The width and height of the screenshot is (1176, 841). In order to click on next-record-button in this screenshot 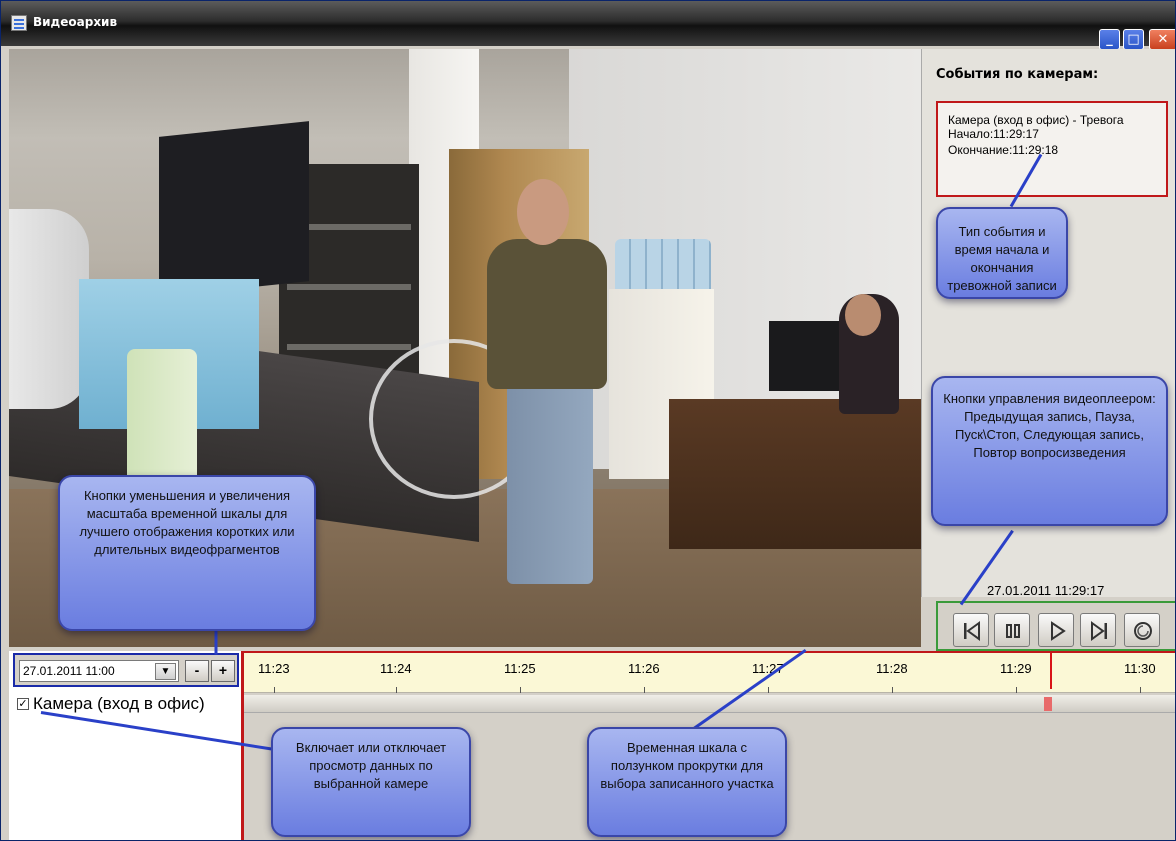, I will do `click(1098, 630)`.